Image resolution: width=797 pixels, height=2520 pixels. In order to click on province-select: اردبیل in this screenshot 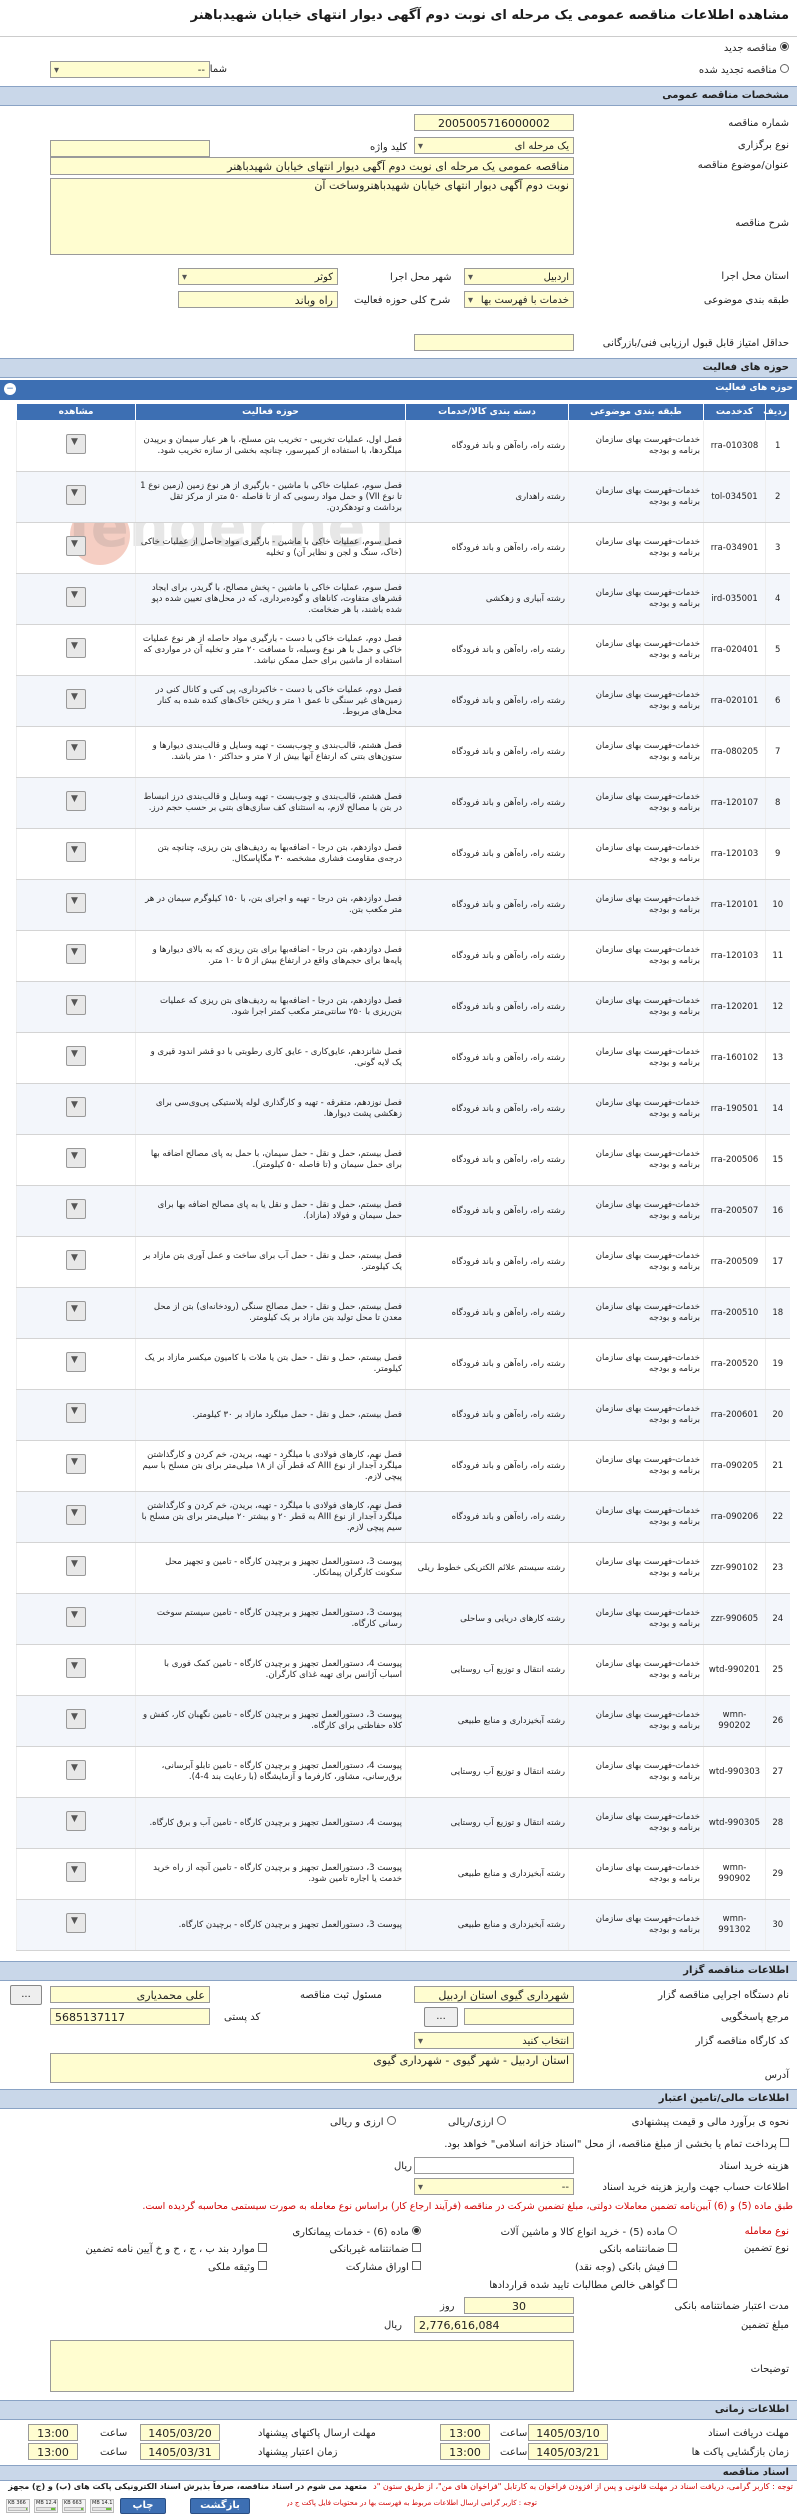, I will do `click(519, 277)`.